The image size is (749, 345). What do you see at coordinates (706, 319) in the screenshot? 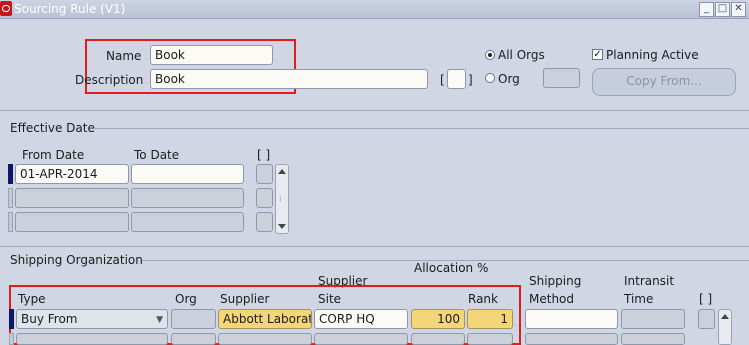
I see `shipping-flexfield` at bounding box center [706, 319].